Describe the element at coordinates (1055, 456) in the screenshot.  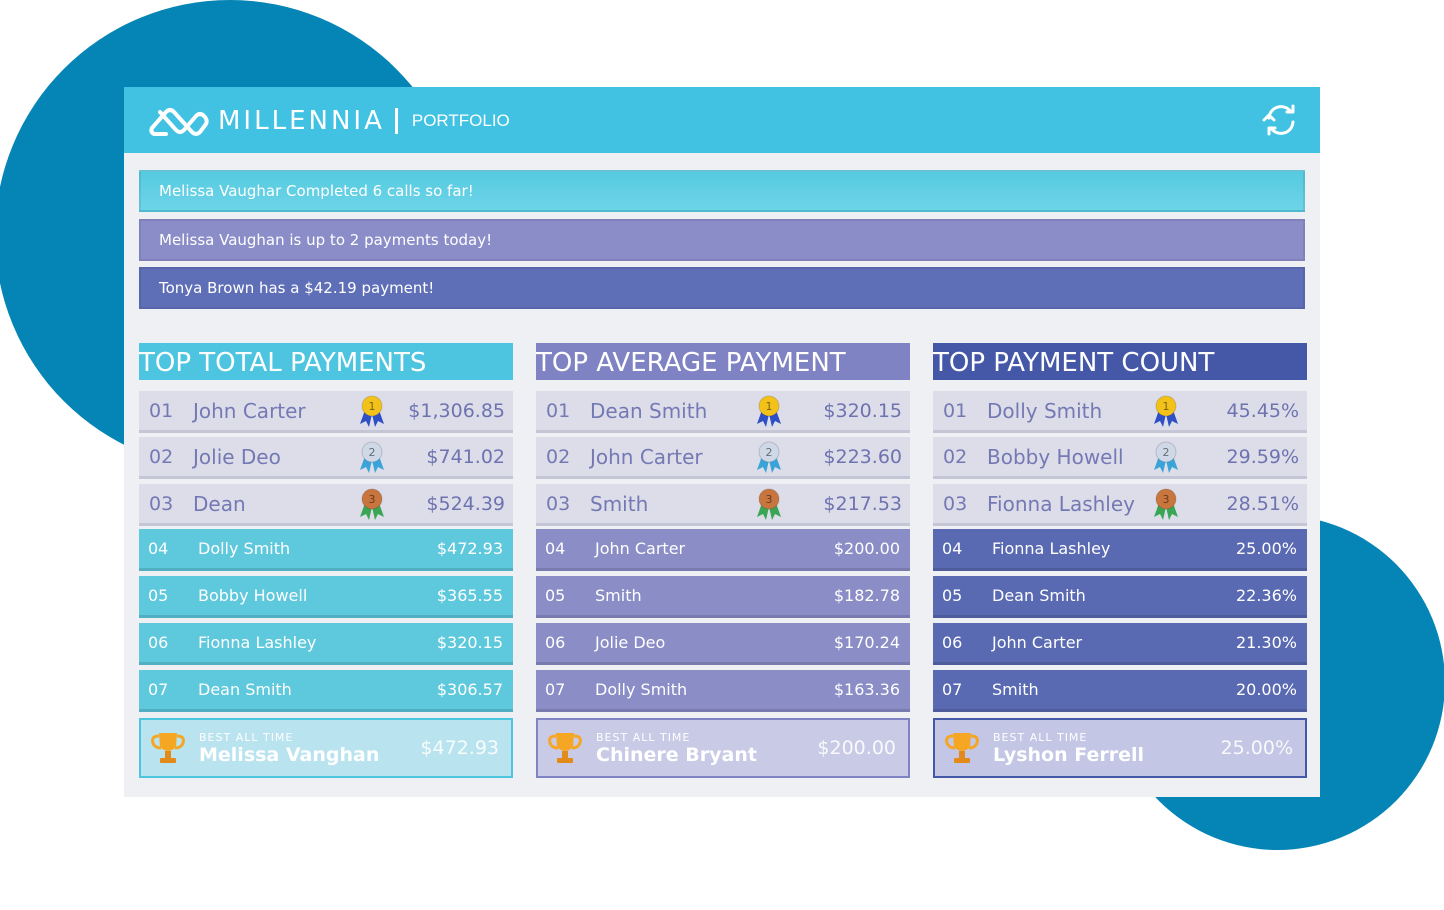
I see `player-name: Bobby Howell` at that location.